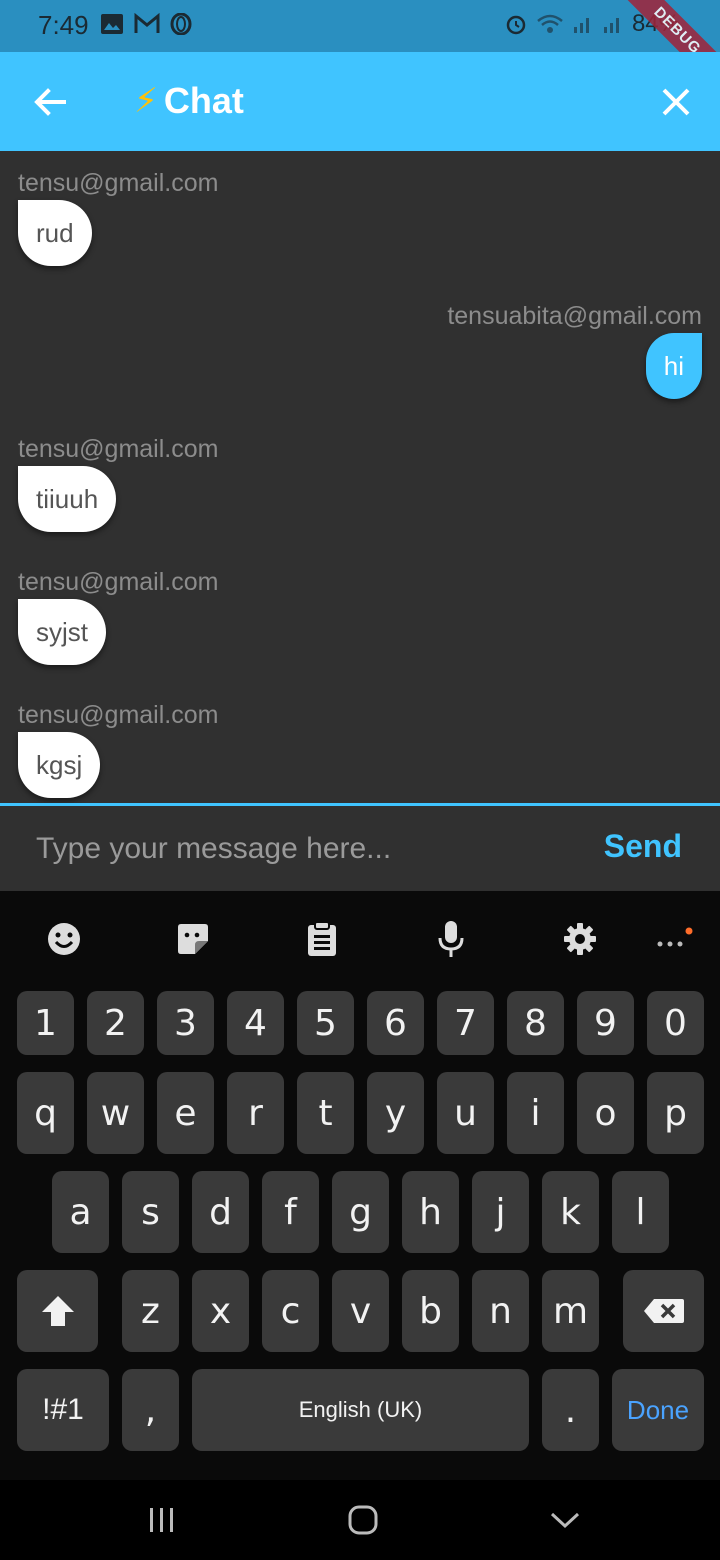  I want to click on microphone-icon, so click(451, 939).